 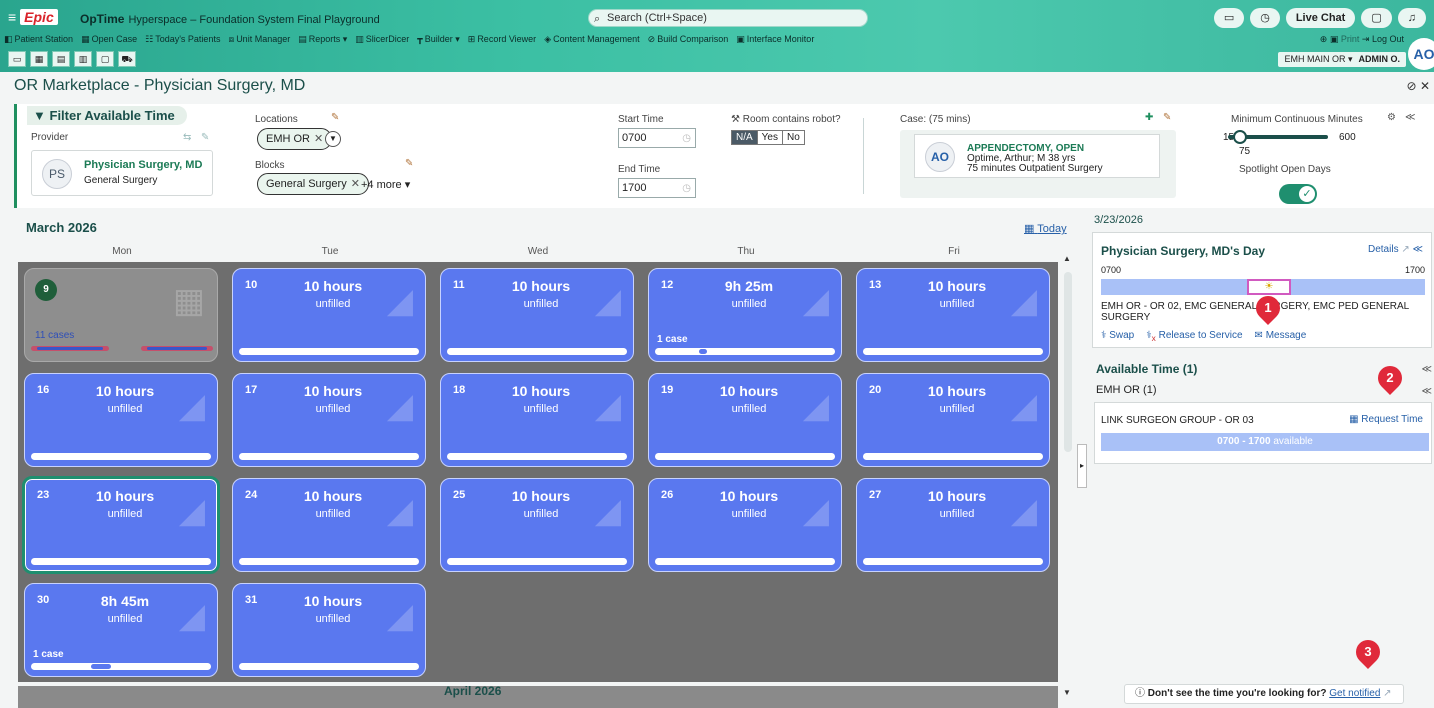 I want to click on collapse-group-icon: ≪, so click(x=1427, y=391).